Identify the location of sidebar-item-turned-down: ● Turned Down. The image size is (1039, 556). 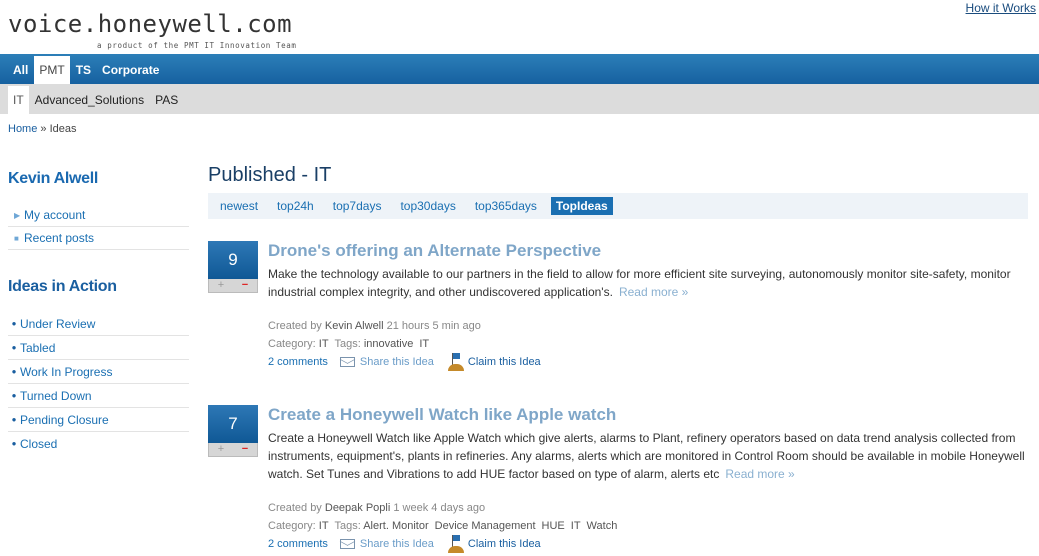
(98, 396).